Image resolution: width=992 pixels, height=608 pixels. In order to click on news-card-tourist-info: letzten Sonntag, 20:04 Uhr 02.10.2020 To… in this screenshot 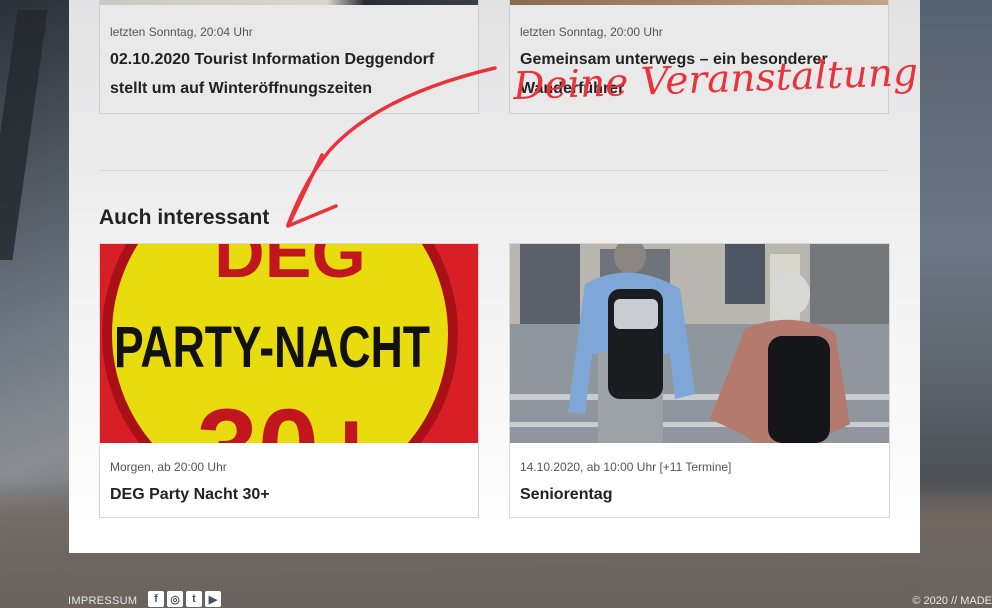, I will do `click(289, 57)`.